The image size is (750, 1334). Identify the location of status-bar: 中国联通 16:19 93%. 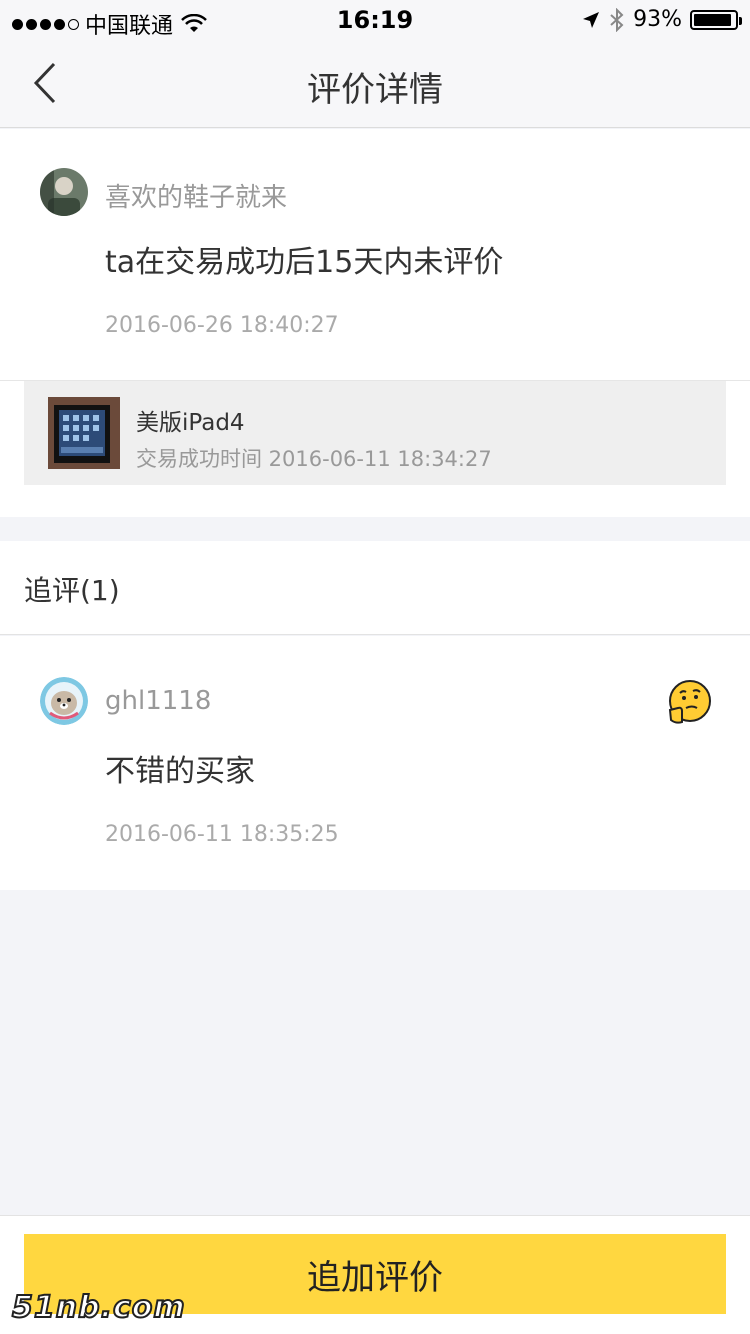
(375, 20).